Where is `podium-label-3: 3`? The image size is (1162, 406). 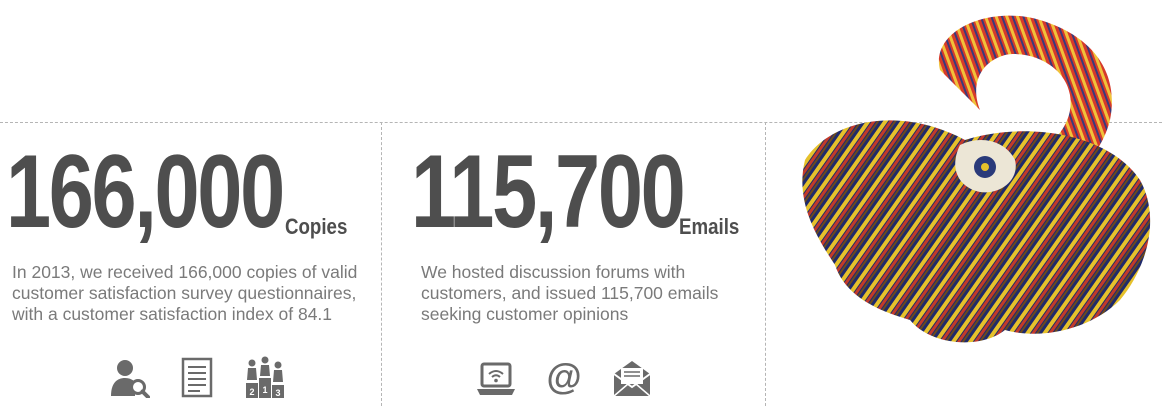 podium-label-3: 3 is located at coordinates (277, 393).